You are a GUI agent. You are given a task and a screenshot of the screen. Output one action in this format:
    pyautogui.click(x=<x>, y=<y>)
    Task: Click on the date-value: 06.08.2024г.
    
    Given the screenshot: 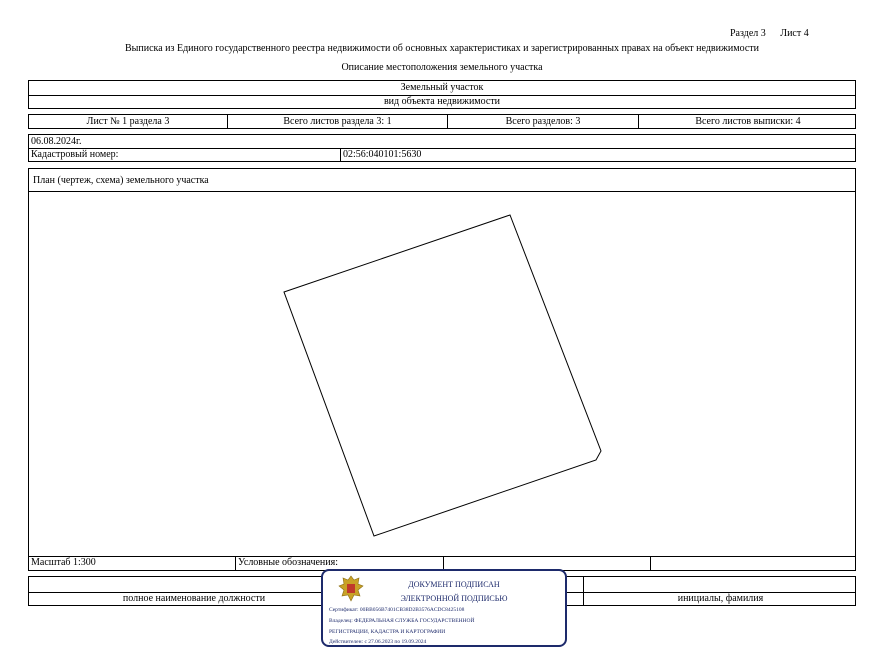 What is the action you would take?
    pyautogui.click(x=442, y=142)
    